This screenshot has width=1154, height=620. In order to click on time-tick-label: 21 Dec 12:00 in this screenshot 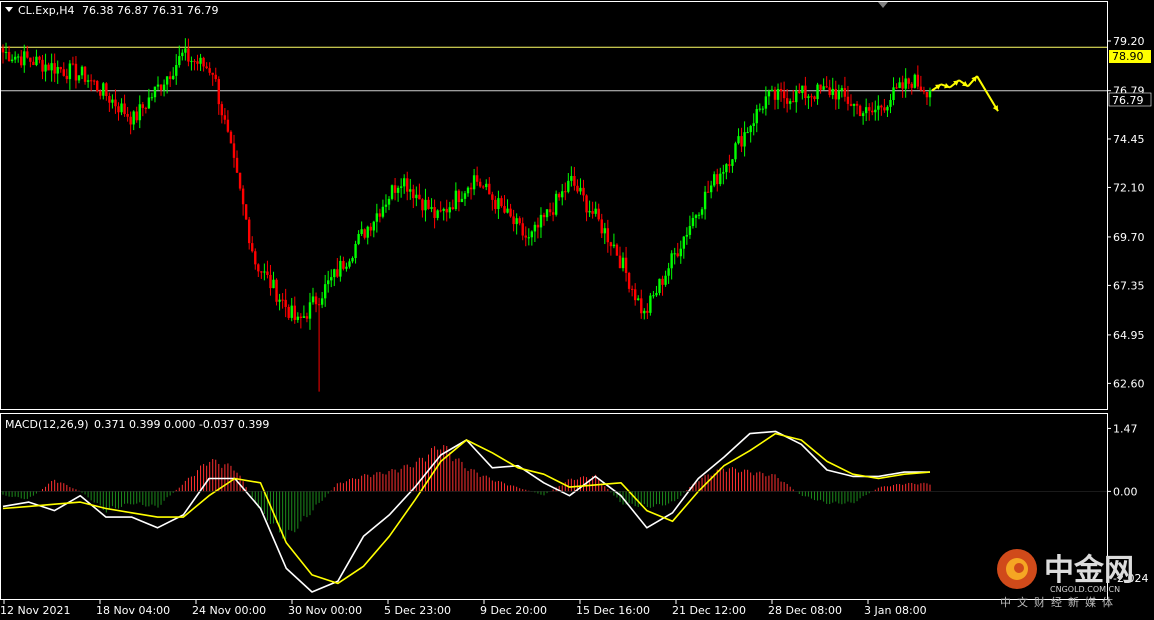, I will do `click(709, 610)`.